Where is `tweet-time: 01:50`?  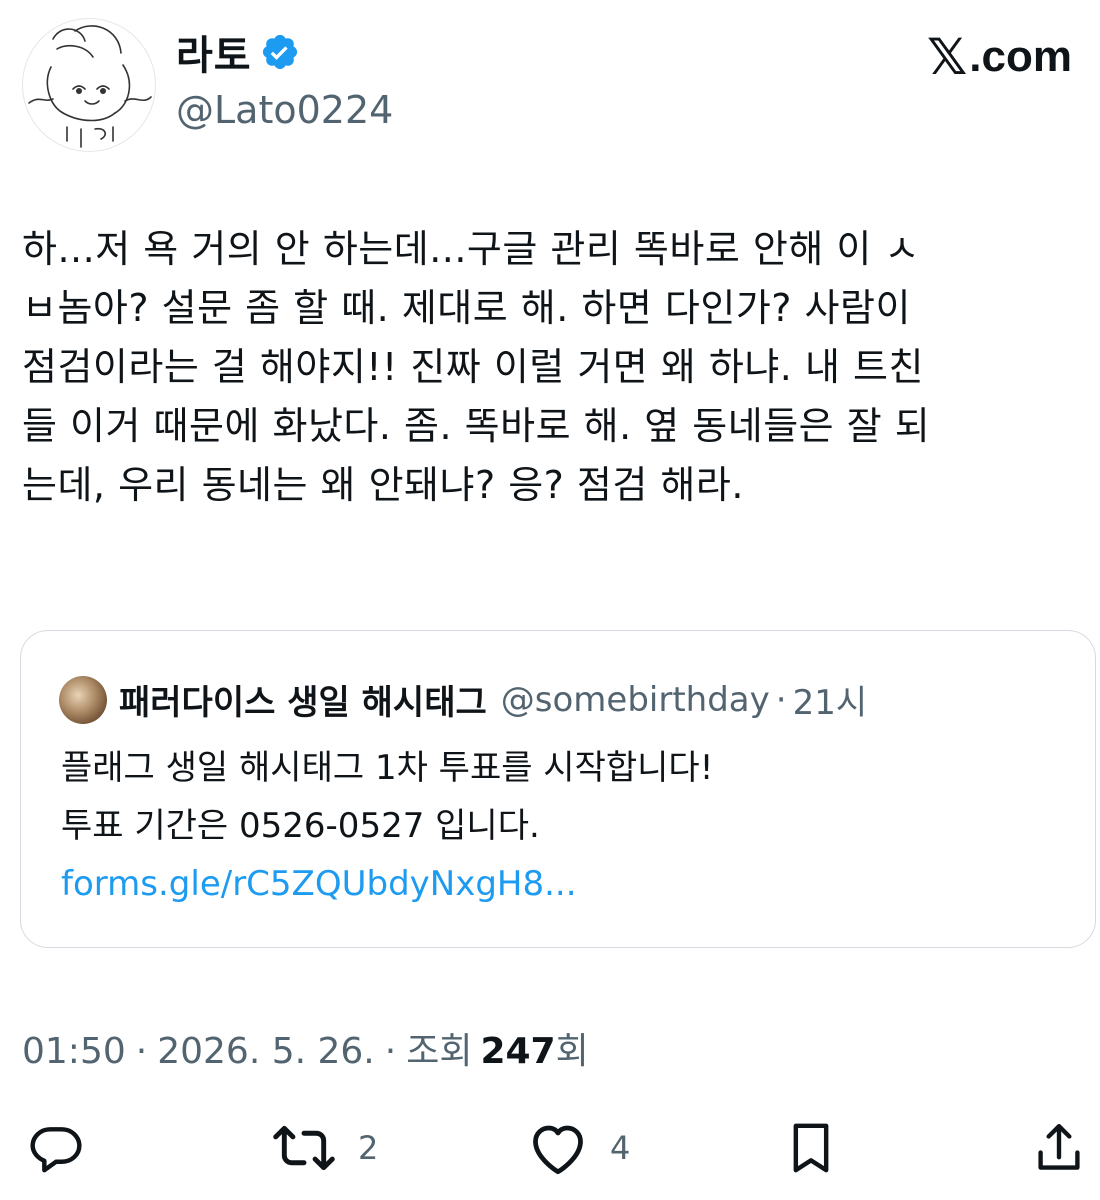
tweet-time: 01:50 is located at coordinates (74, 1051).